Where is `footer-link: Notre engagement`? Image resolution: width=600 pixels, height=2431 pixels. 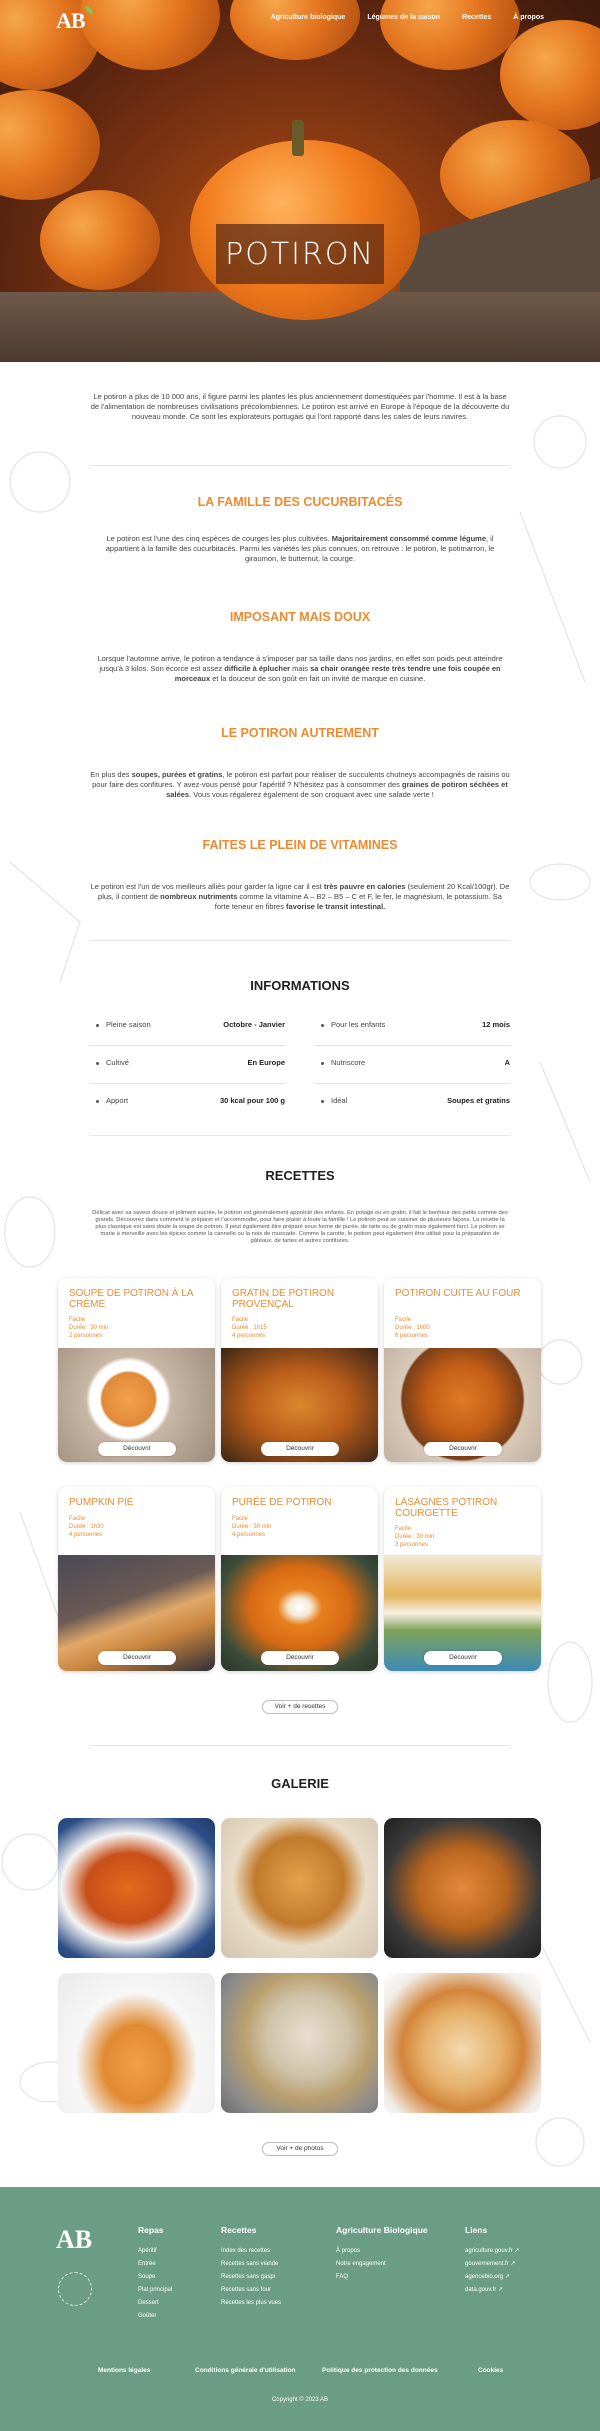
footer-link: Notre engagement is located at coordinates (382, 2264).